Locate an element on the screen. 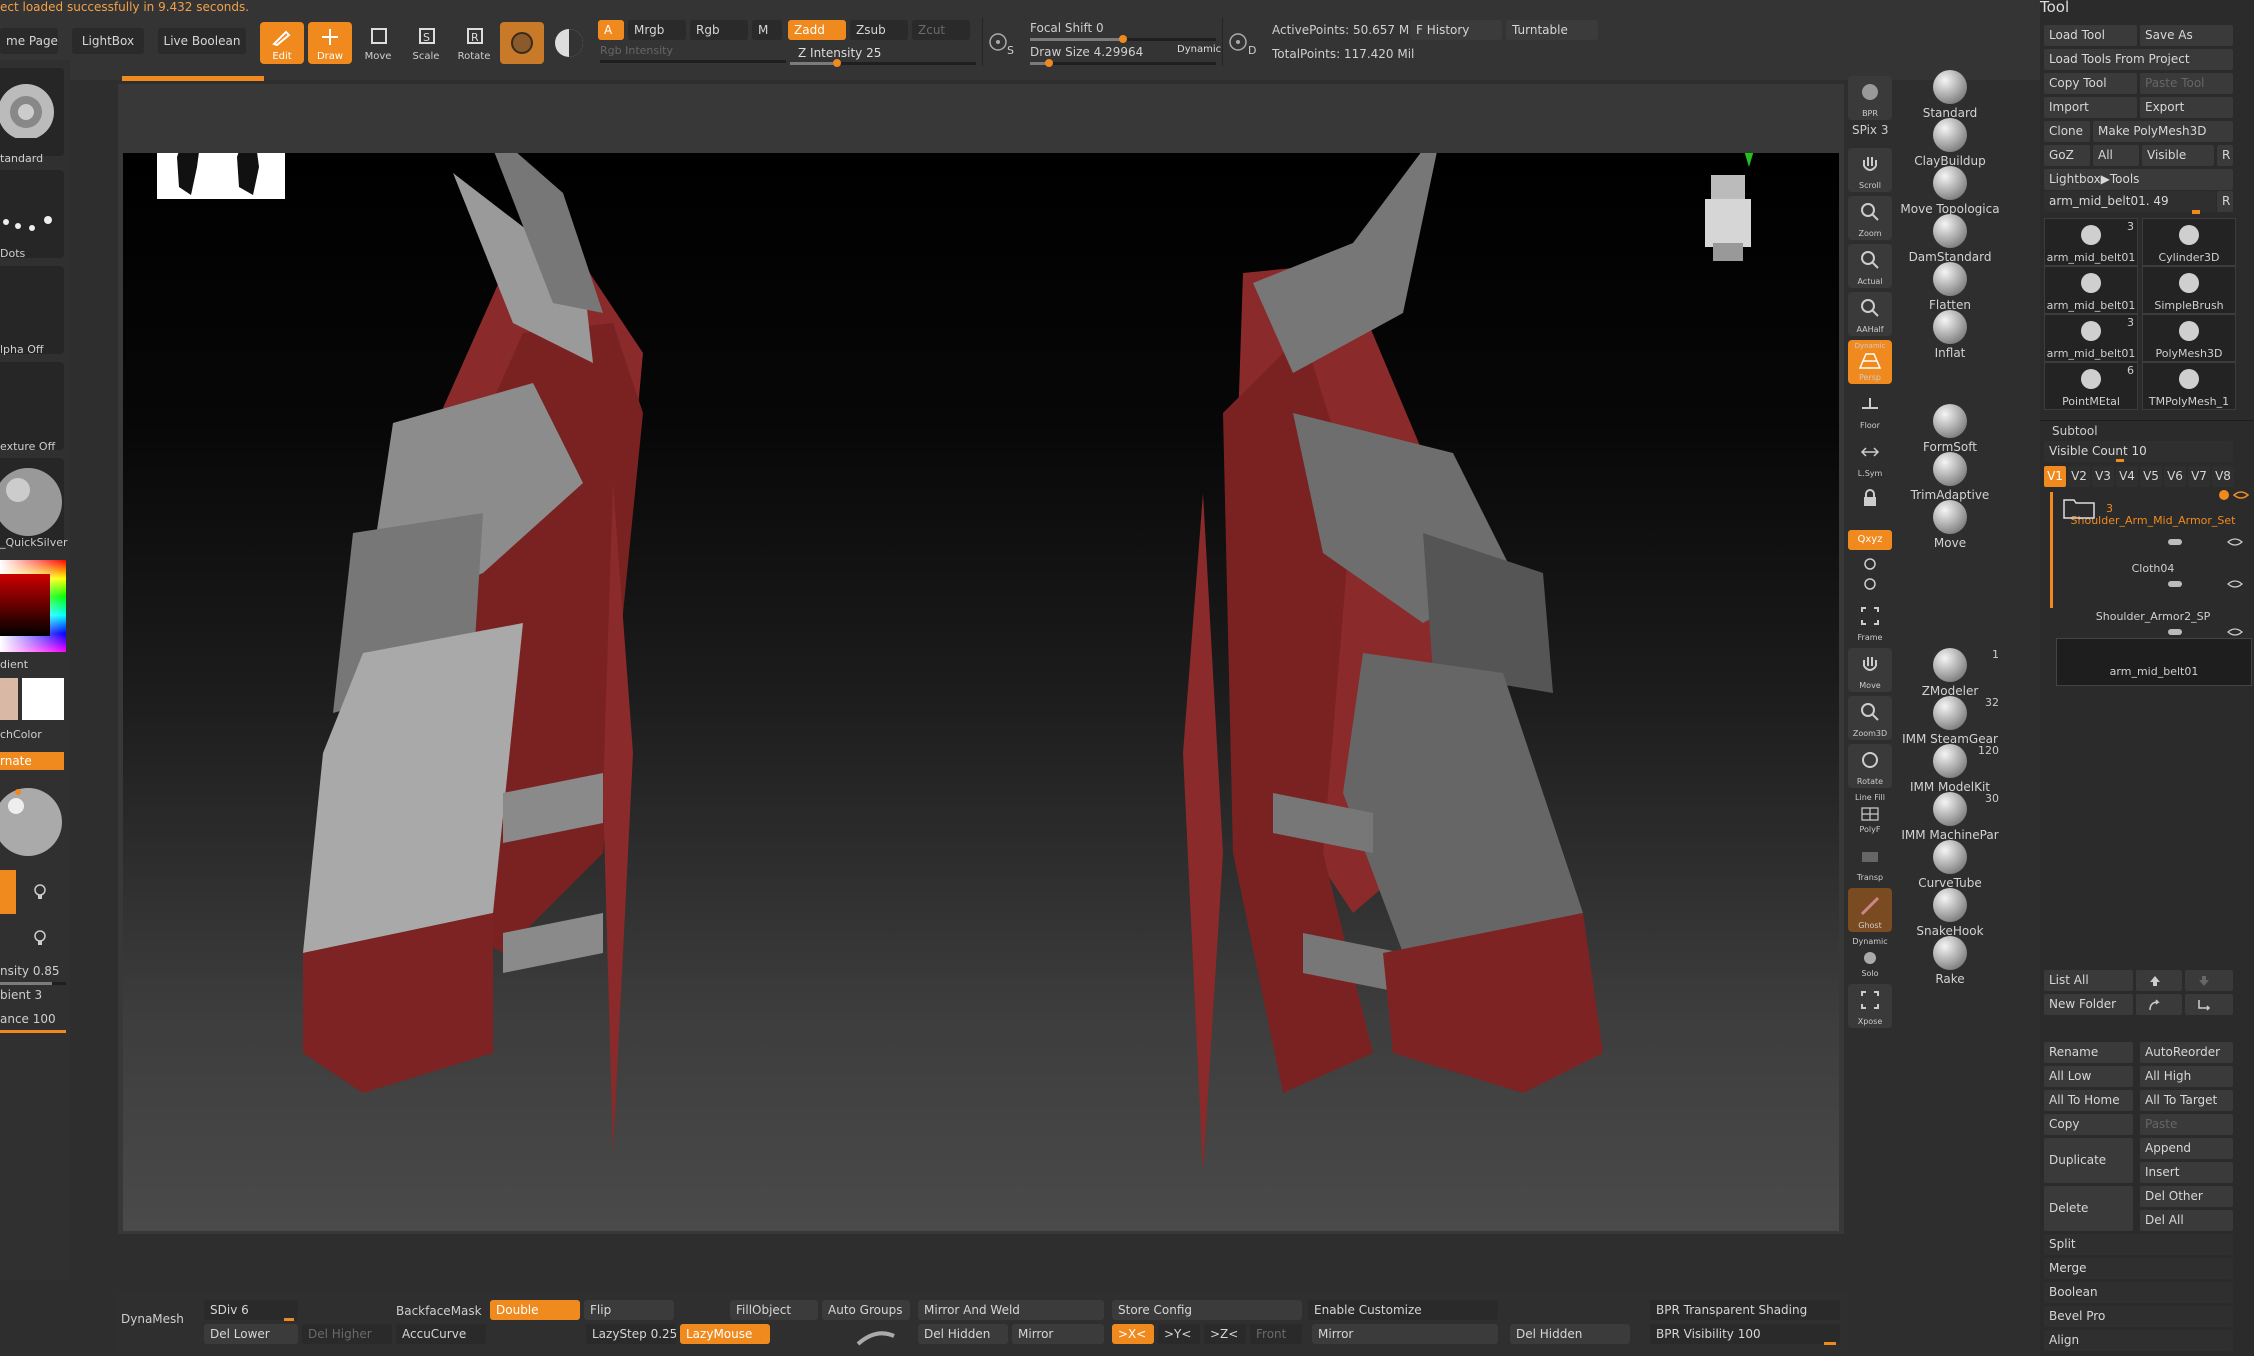 This screenshot has width=2254, height=1356. bpr-button: BPR is located at coordinates (1870, 98).